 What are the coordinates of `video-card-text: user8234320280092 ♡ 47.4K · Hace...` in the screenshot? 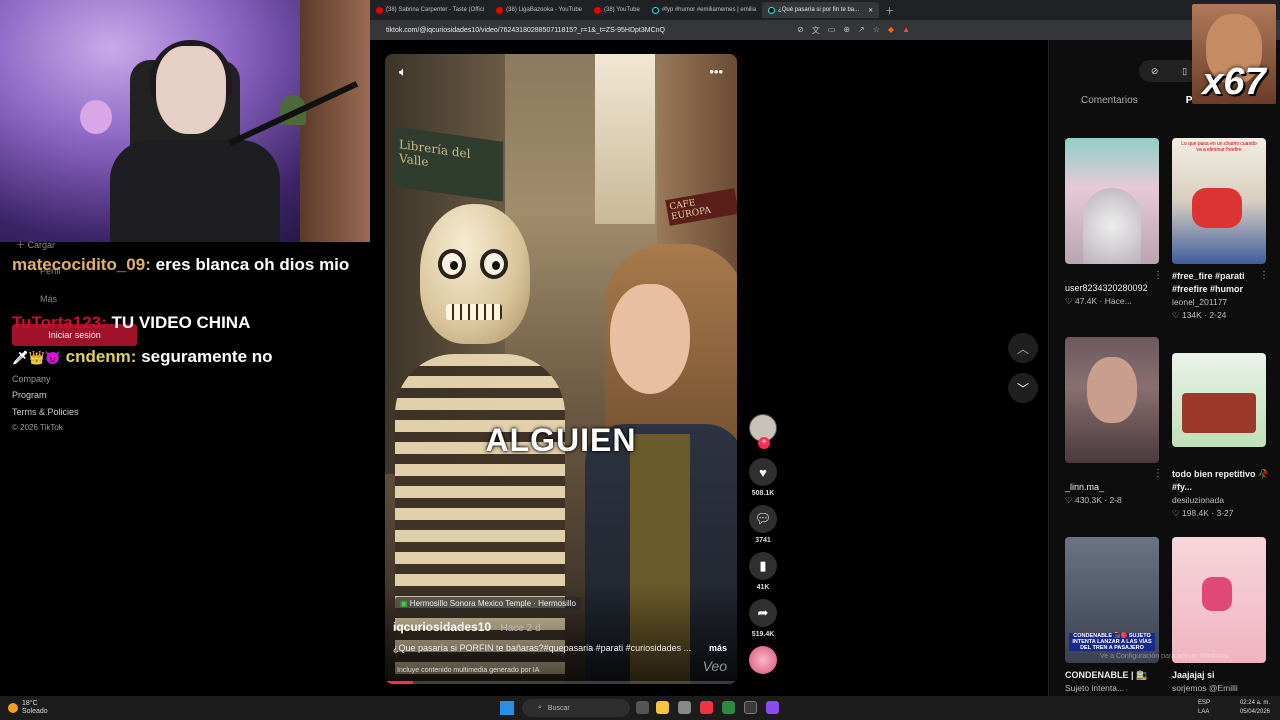 It's located at (1114, 295).